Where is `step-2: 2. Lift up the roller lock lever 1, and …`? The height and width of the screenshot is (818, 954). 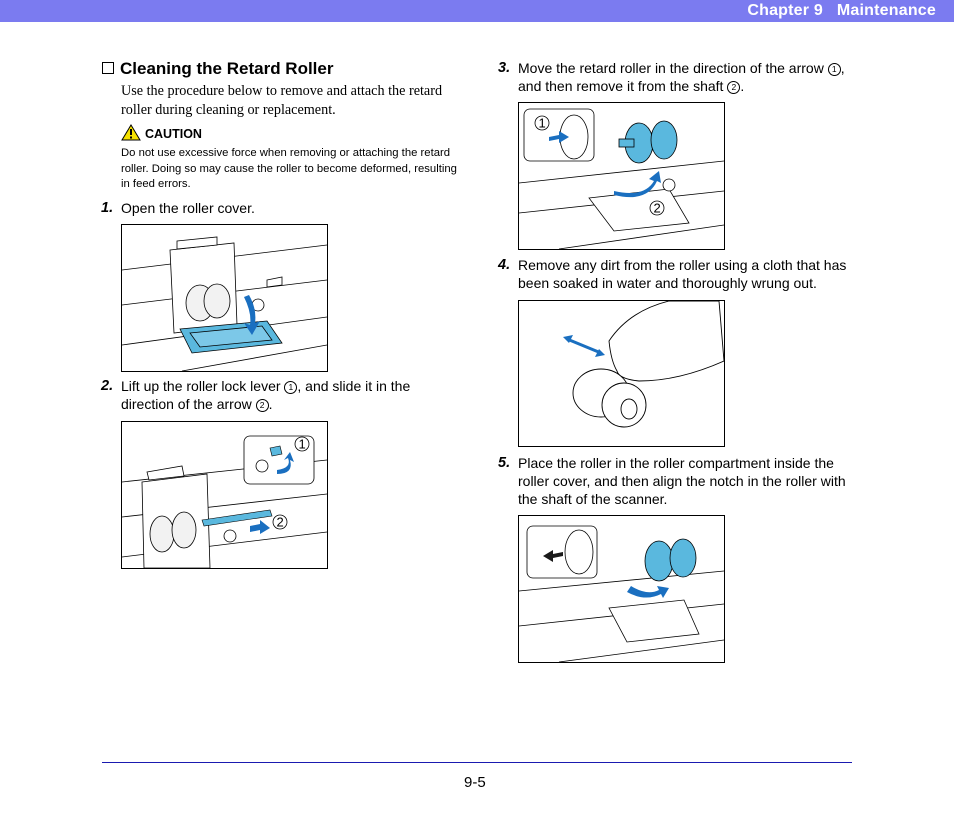 step-2: 2. Lift up the roller lock lever 1, and … is located at coordinates (281, 395).